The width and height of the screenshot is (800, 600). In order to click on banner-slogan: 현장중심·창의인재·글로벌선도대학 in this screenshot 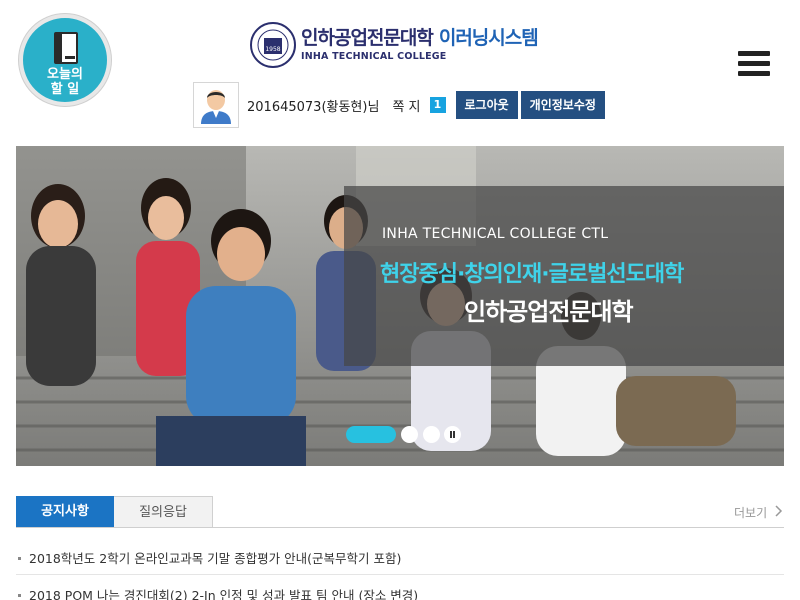, I will do `click(532, 274)`.